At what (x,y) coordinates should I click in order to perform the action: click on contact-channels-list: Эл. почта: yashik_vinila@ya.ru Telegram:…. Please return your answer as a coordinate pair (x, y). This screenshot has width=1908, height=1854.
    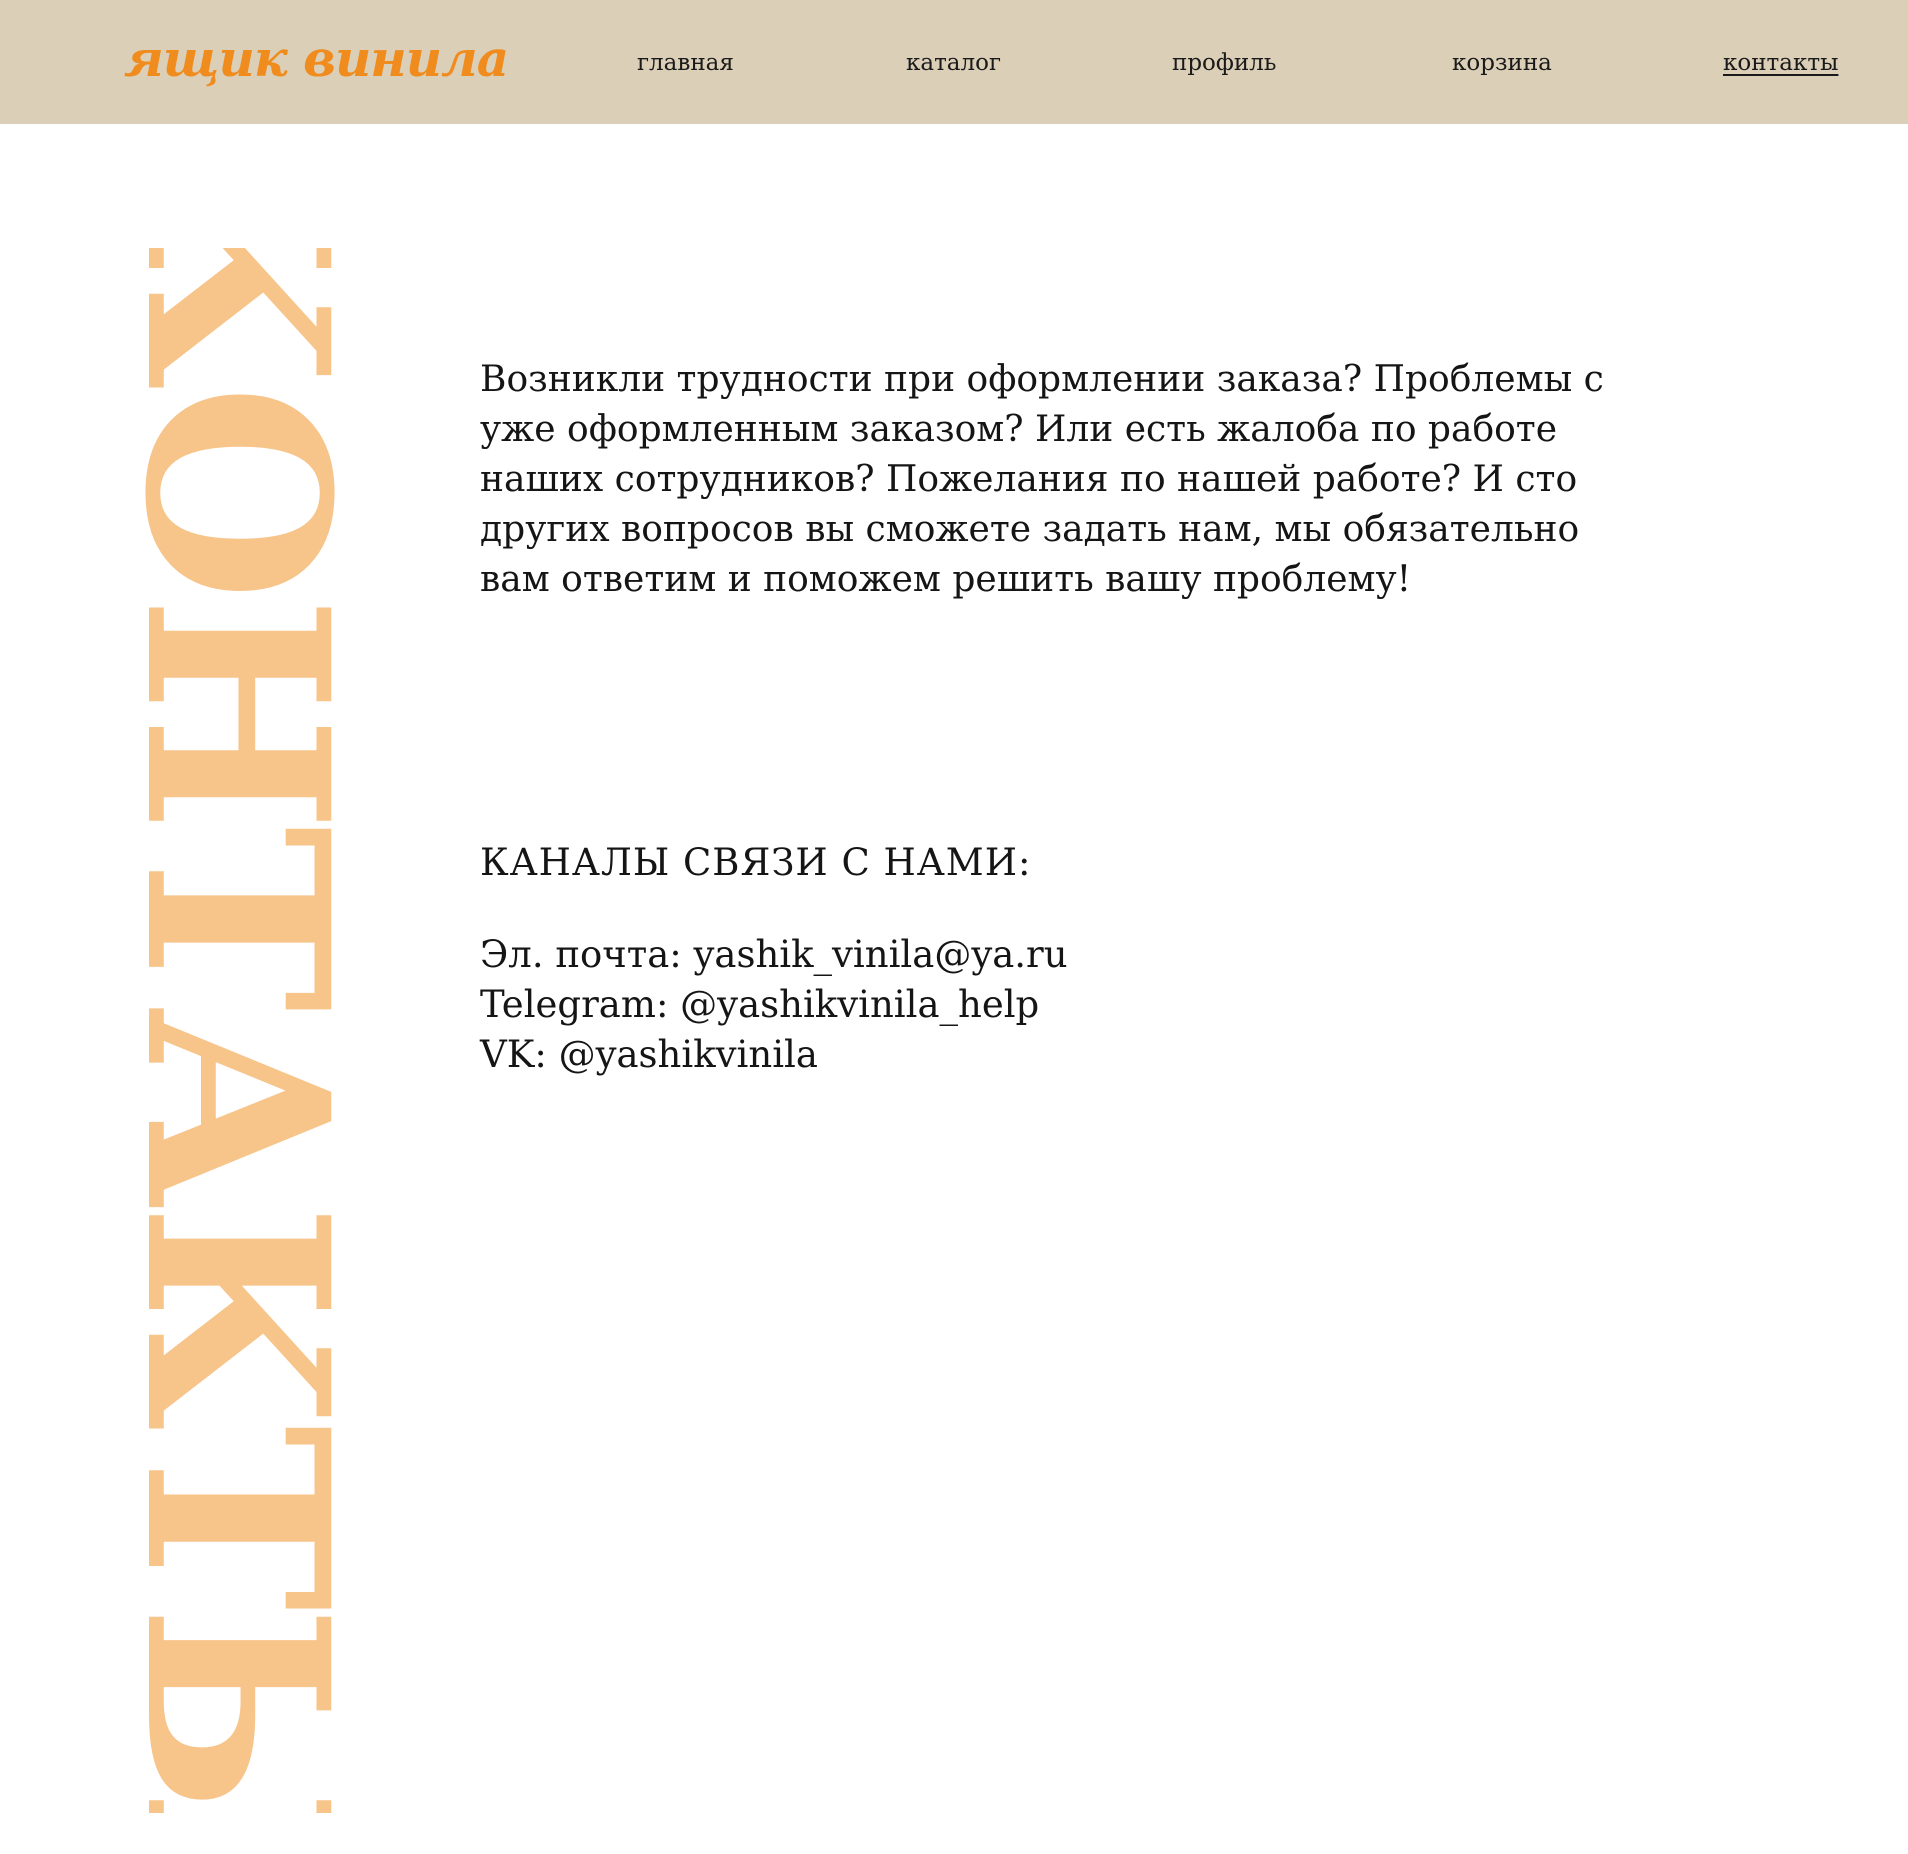
    Looking at the image, I should click on (774, 1005).